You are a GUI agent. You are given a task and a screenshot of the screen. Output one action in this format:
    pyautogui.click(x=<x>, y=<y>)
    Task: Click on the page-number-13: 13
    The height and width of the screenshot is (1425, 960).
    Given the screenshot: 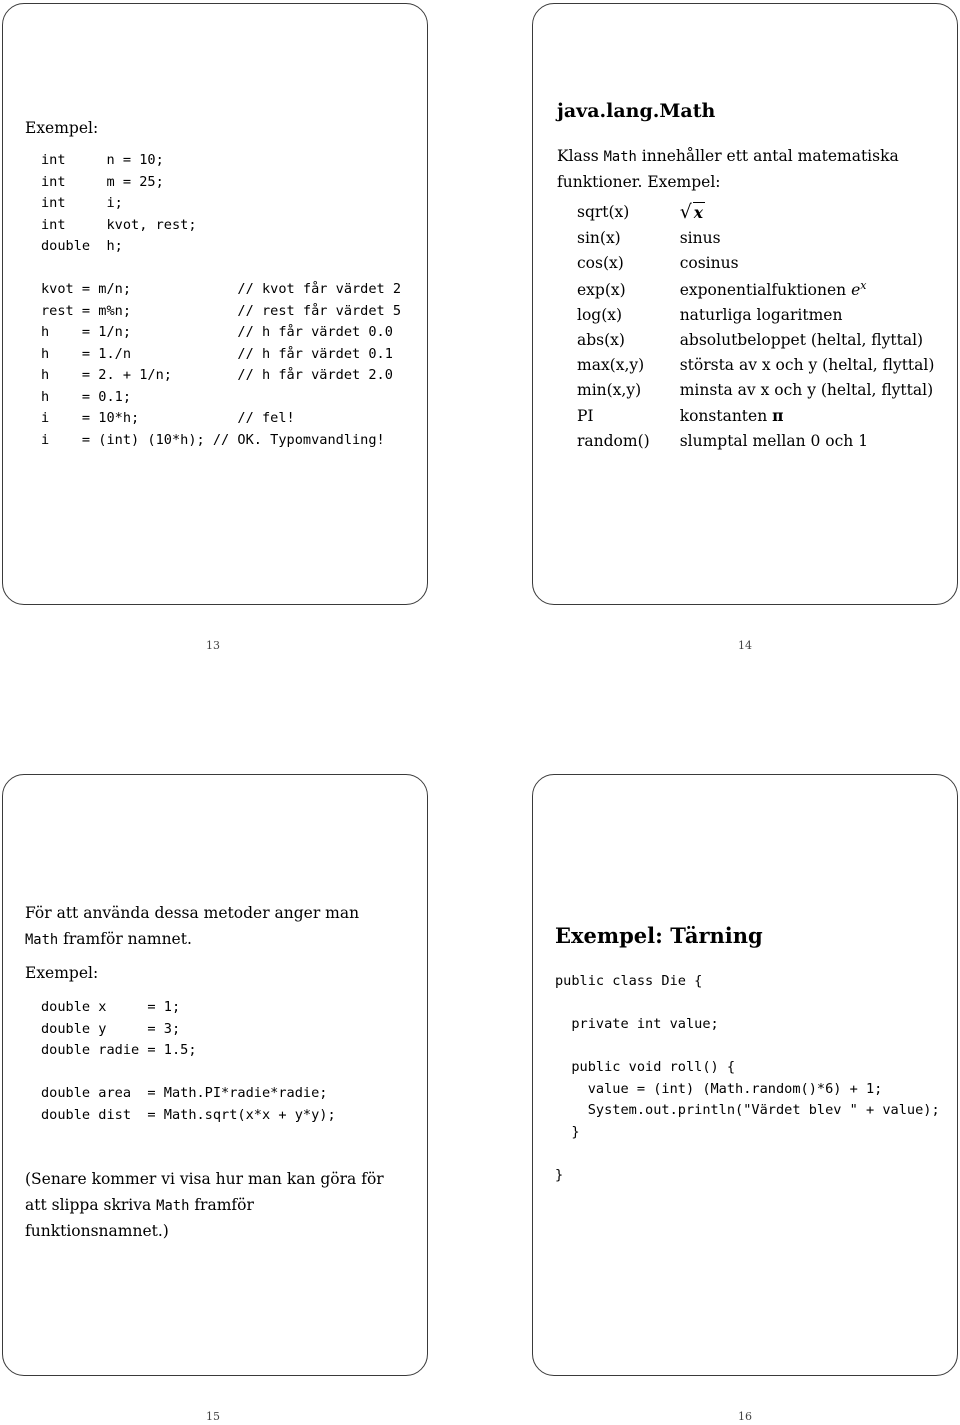 What is the action you would take?
    pyautogui.click(x=213, y=645)
    